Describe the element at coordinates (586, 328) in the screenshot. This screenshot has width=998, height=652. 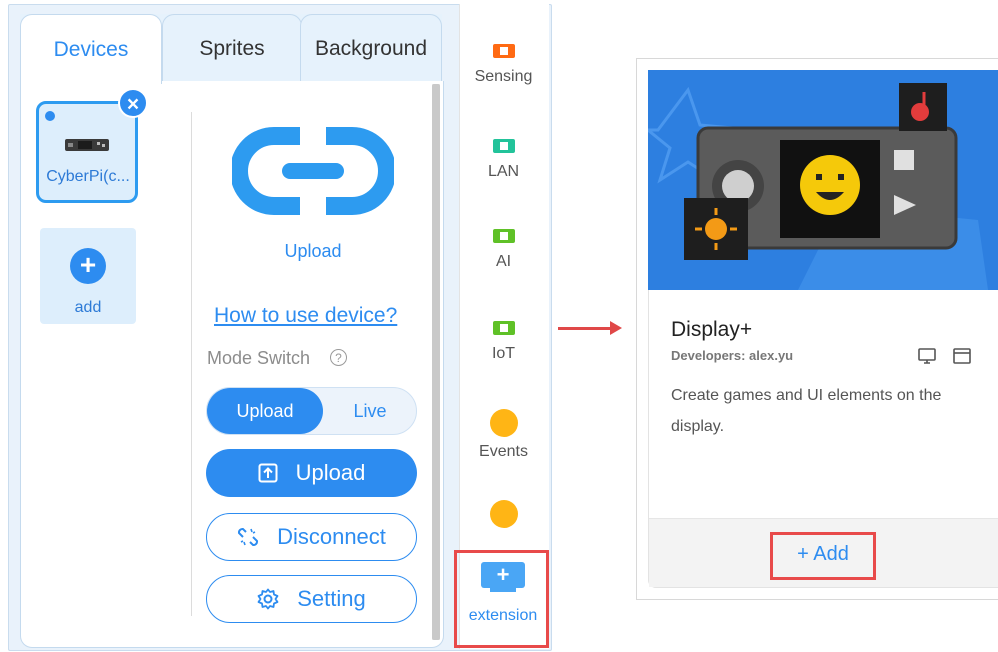
I see `arrow` at that location.